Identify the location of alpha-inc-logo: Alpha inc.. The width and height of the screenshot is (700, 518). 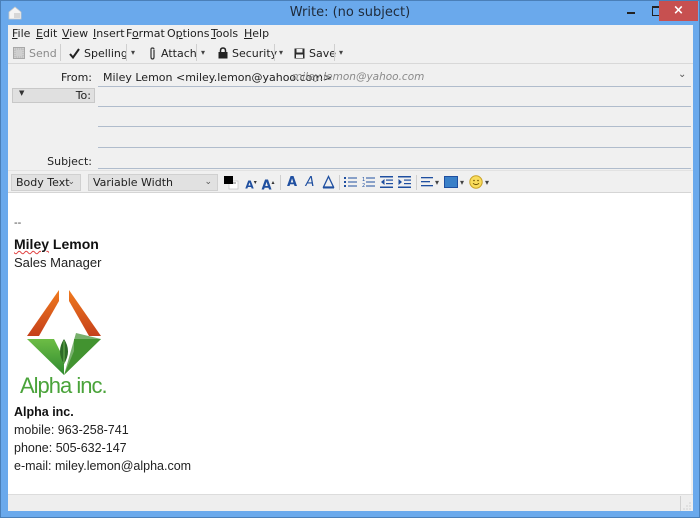
(64, 344).